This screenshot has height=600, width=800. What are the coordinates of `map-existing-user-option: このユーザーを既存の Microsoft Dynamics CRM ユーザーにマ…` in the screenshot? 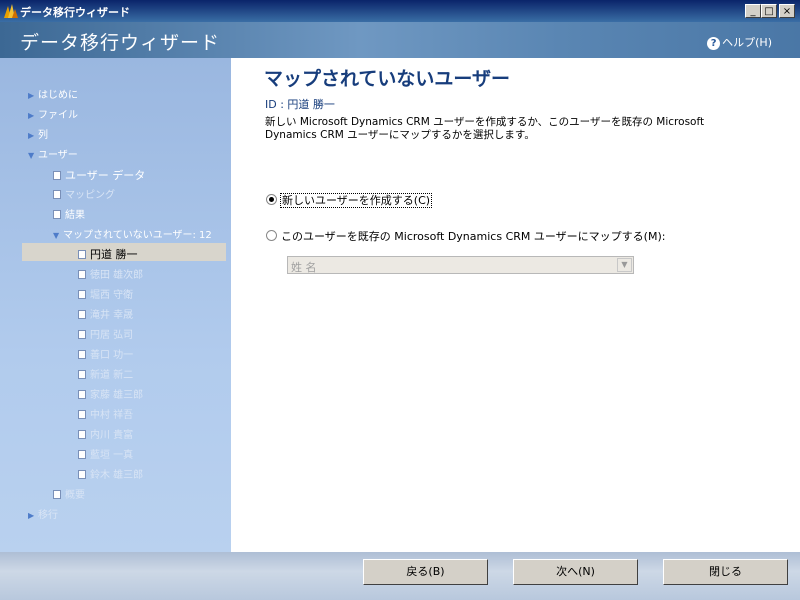 It's located at (465, 236).